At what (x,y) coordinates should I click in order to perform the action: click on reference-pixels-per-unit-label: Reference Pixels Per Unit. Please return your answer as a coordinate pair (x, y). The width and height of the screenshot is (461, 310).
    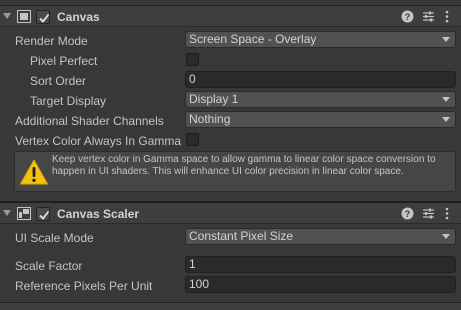
    Looking at the image, I should click on (84, 286).